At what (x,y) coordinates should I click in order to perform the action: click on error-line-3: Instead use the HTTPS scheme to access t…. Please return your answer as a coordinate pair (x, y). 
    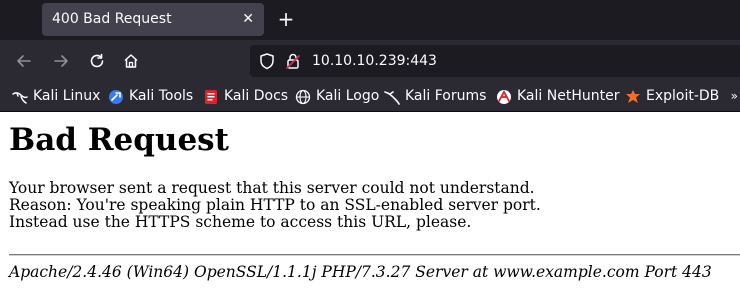
    Looking at the image, I should click on (240, 222).